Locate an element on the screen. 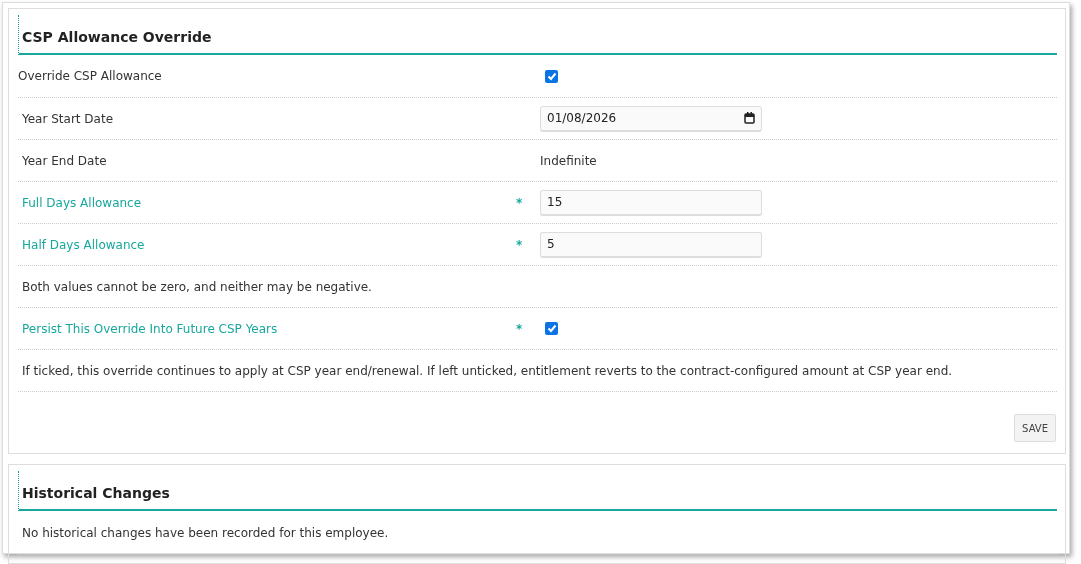 The height and width of the screenshot is (564, 1081). help-text: No historical changes have been recorded for this employee. is located at coordinates (205, 532).